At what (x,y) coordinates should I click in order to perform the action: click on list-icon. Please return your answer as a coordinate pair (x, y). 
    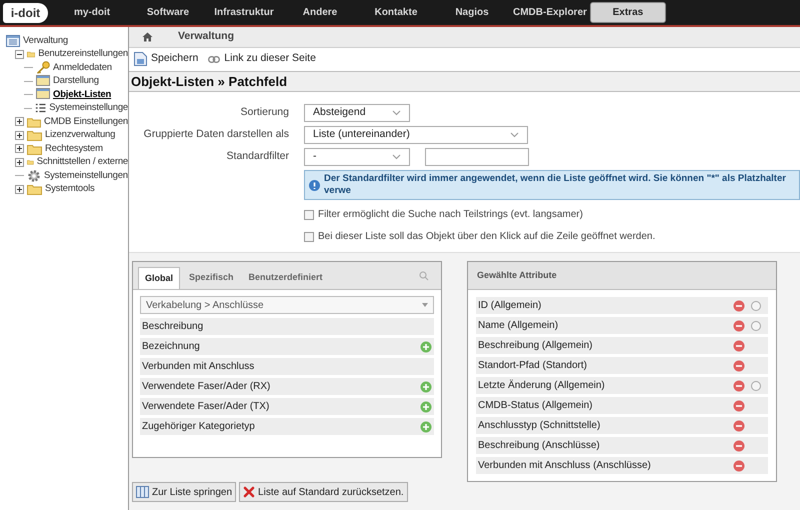
    Looking at the image, I should click on (40, 108).